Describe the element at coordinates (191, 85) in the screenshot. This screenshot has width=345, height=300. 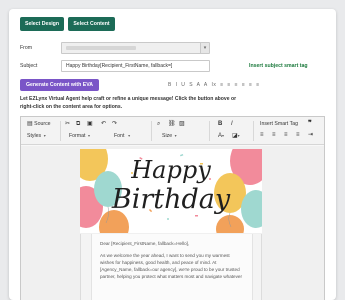
I see `strikethrough-icon: S` at that location.